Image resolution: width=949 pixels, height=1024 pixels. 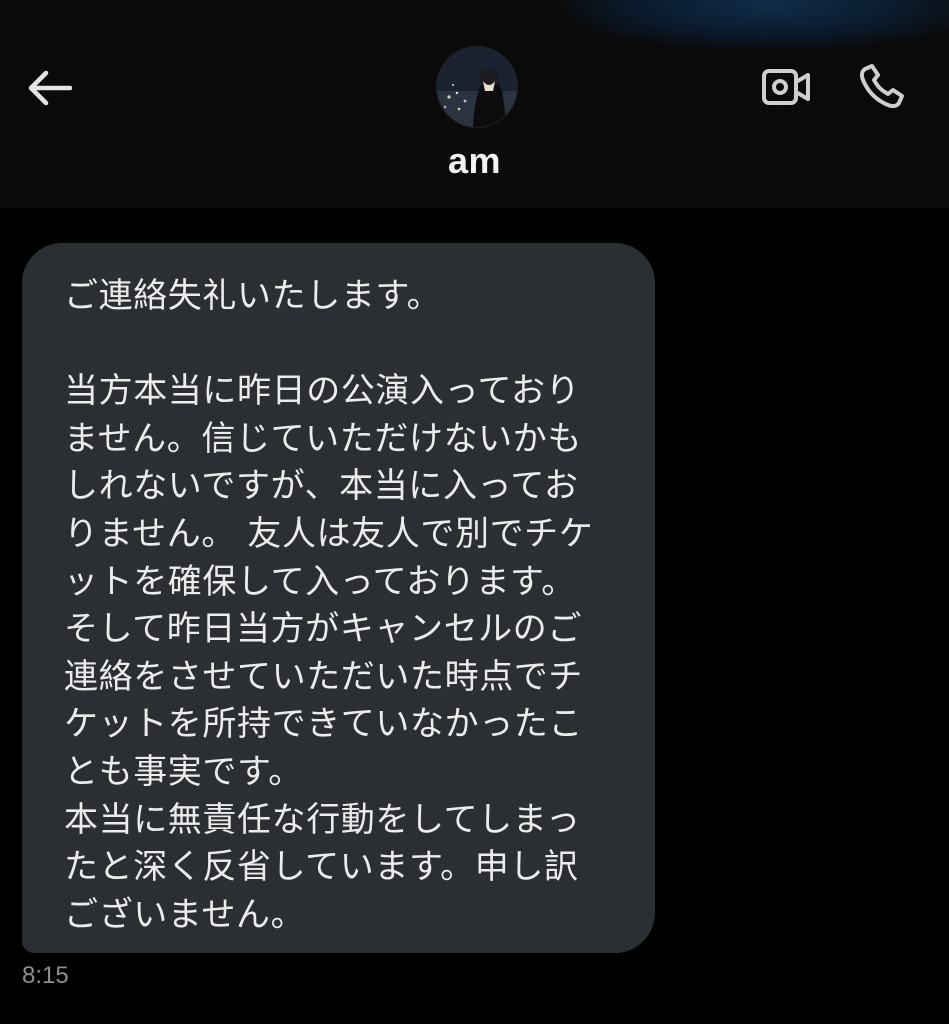 I want to click on video-camera-icon, so click(x=786, y=87).